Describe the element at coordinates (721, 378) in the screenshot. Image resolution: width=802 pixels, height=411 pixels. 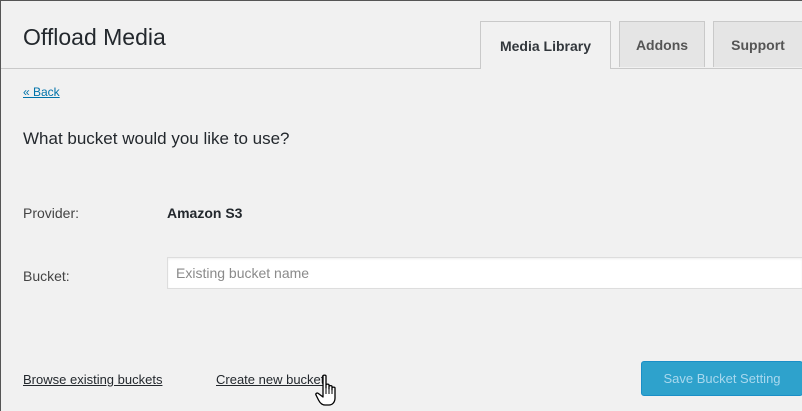
I see `save-bucket-setting-button: Save Bucket Setting` at that location.